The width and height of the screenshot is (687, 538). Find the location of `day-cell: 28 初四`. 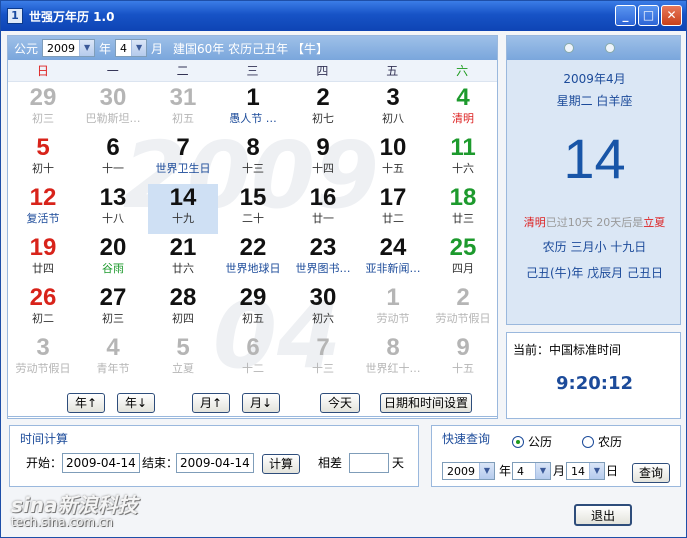

day-cell: 28 初四 is located at coordinates (183, 309).